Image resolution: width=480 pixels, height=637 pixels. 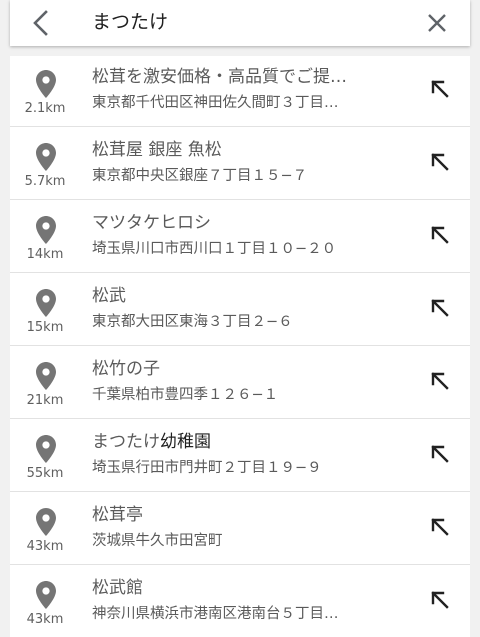 I want to click on search-input: まつたけ, so click(x=130, y=22).